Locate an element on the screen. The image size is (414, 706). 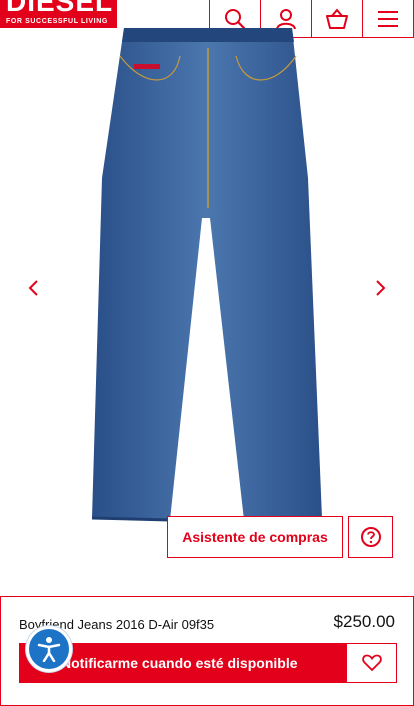
gallery-prev-button is located at coordinates (34, 288).